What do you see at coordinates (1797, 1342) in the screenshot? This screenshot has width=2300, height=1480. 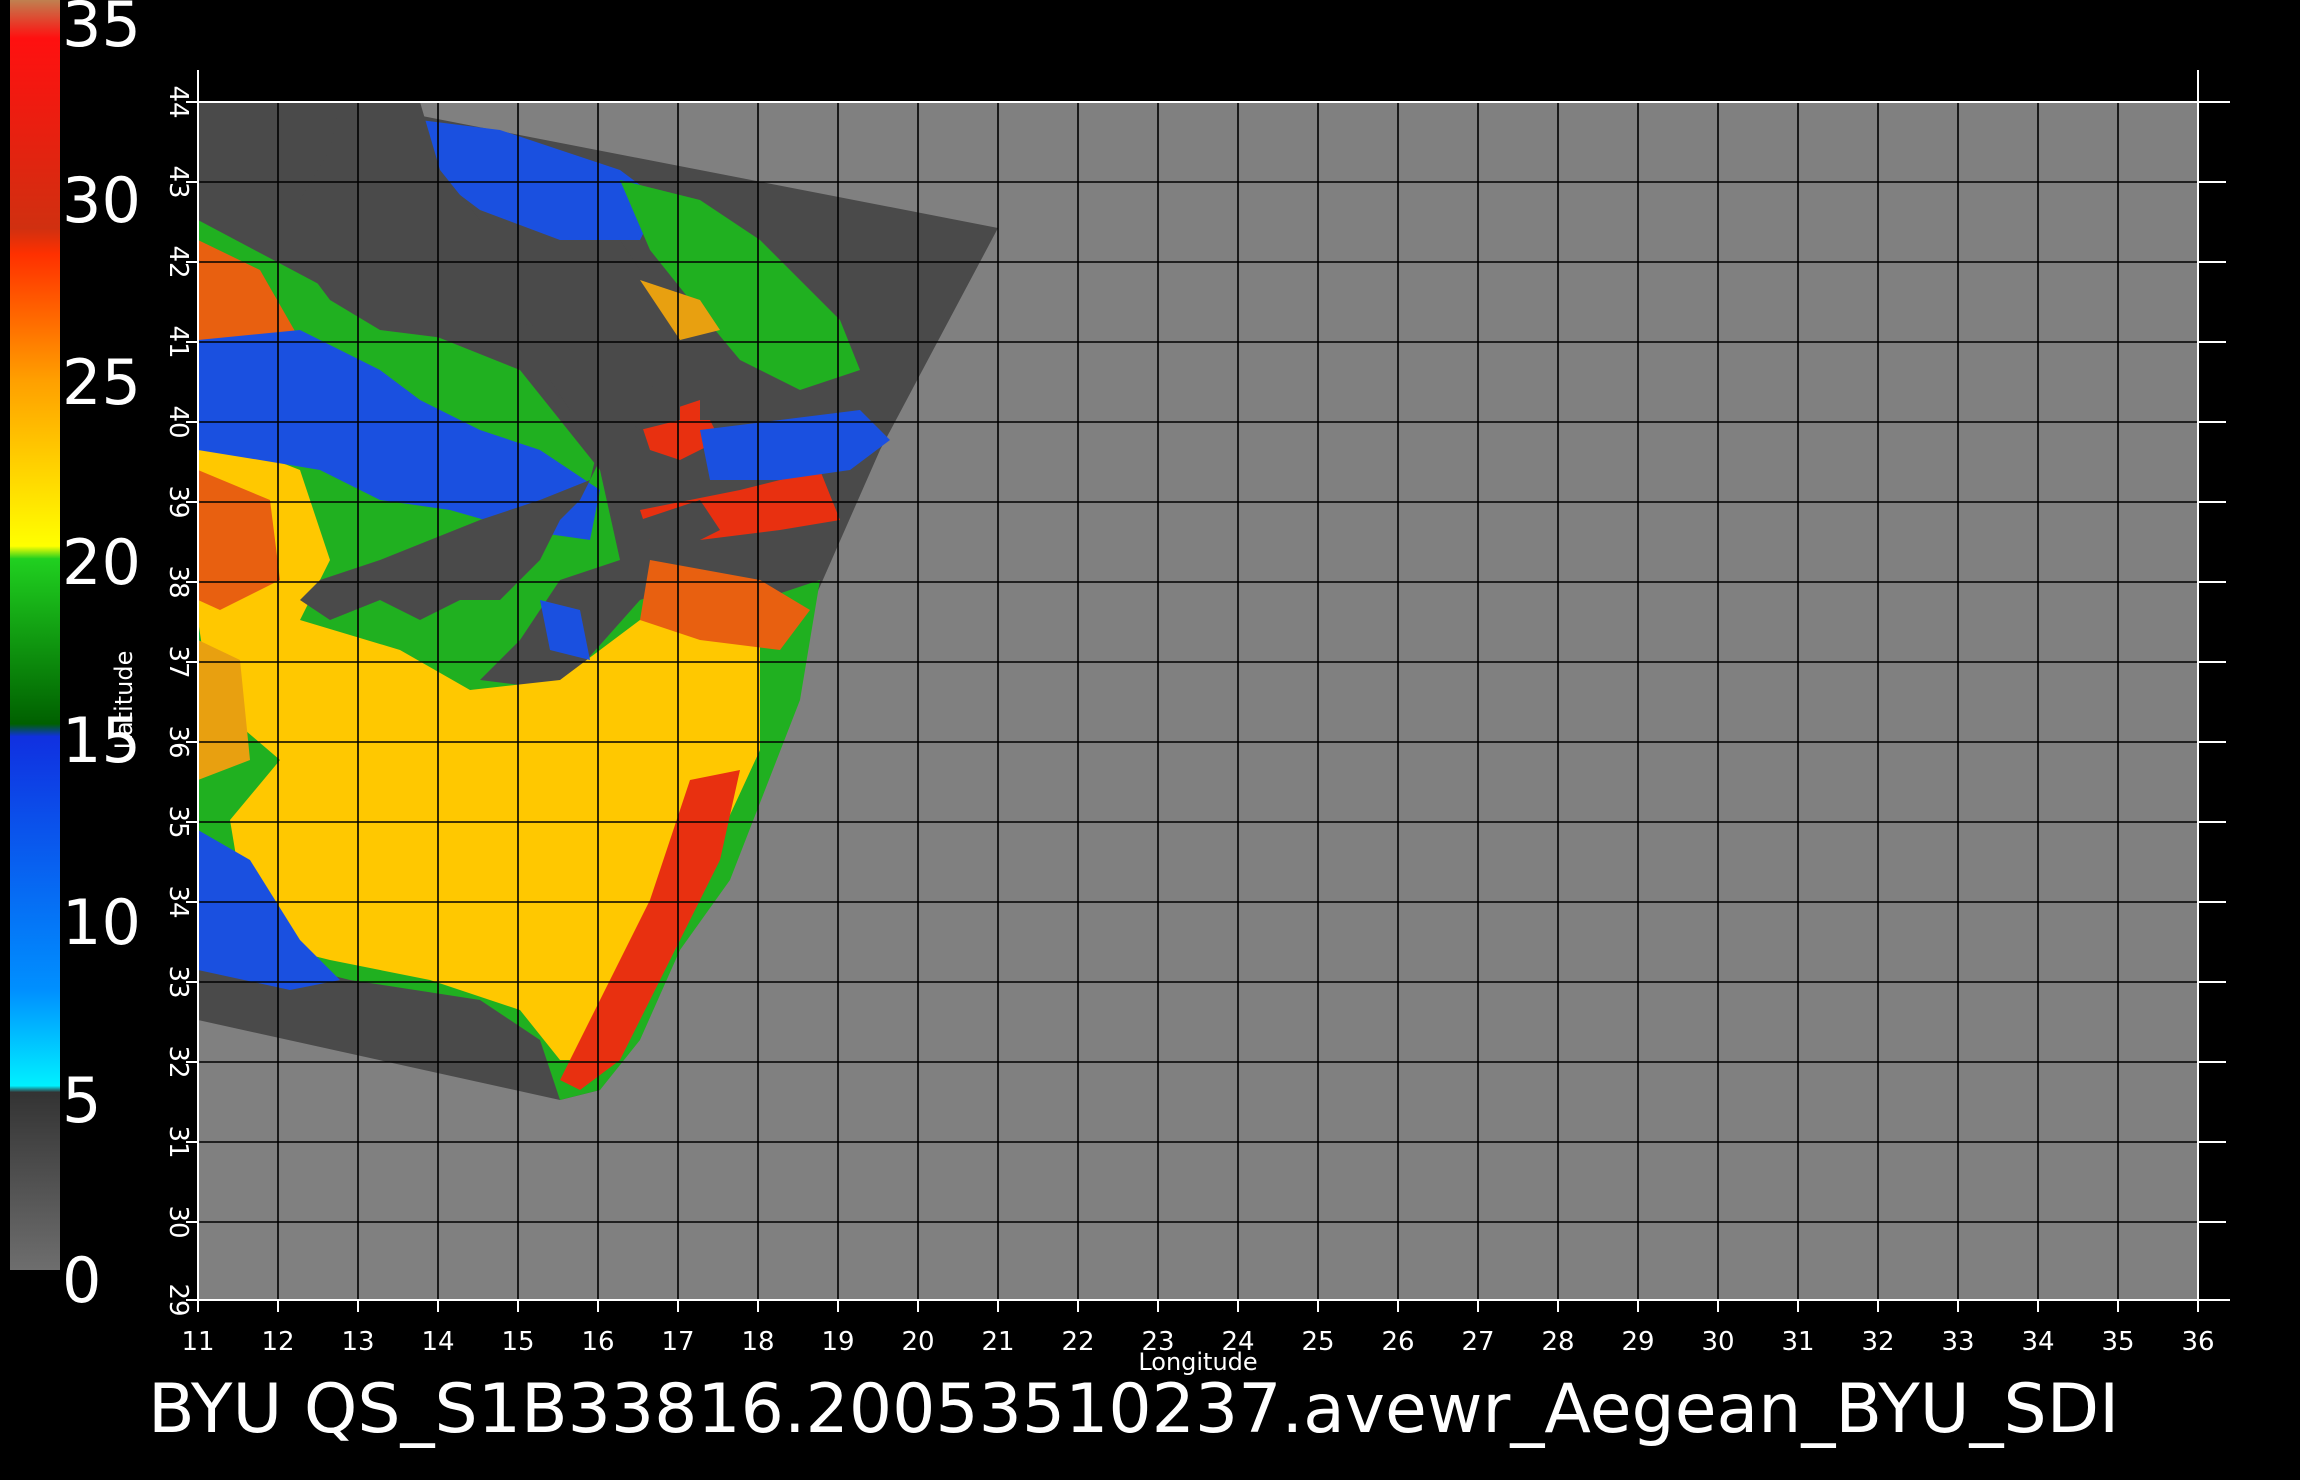 I see `x-tick-label: 31` at bounding box center [1797, 1342].